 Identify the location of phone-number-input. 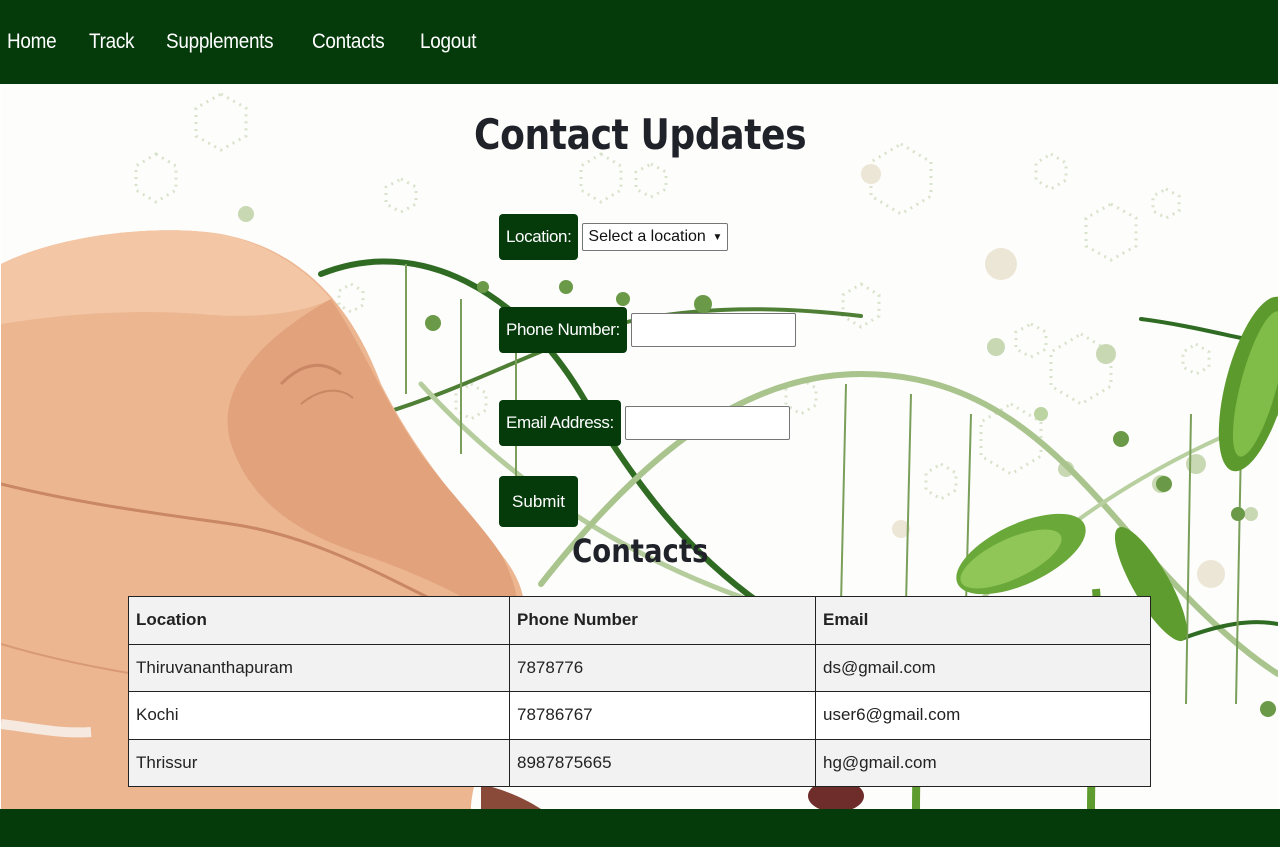
(713, 330).